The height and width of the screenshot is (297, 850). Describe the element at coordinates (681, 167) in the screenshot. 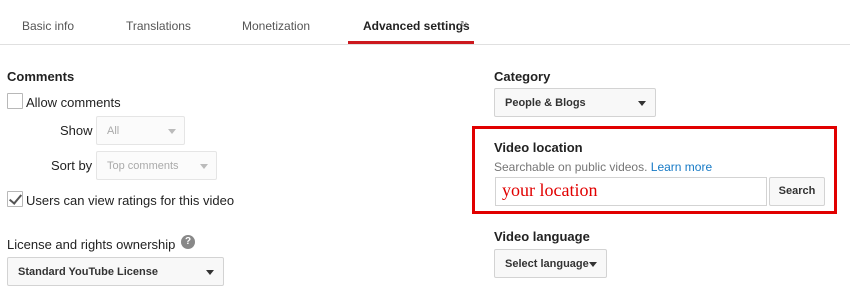

I see `learn-more-link: Learn more` at that location.